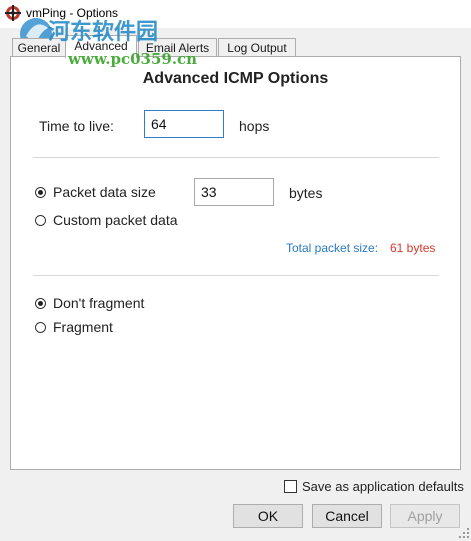  Describe the element at coordinates (40, 220) in the screenshot. I see `custom-packet-radio` at that location.